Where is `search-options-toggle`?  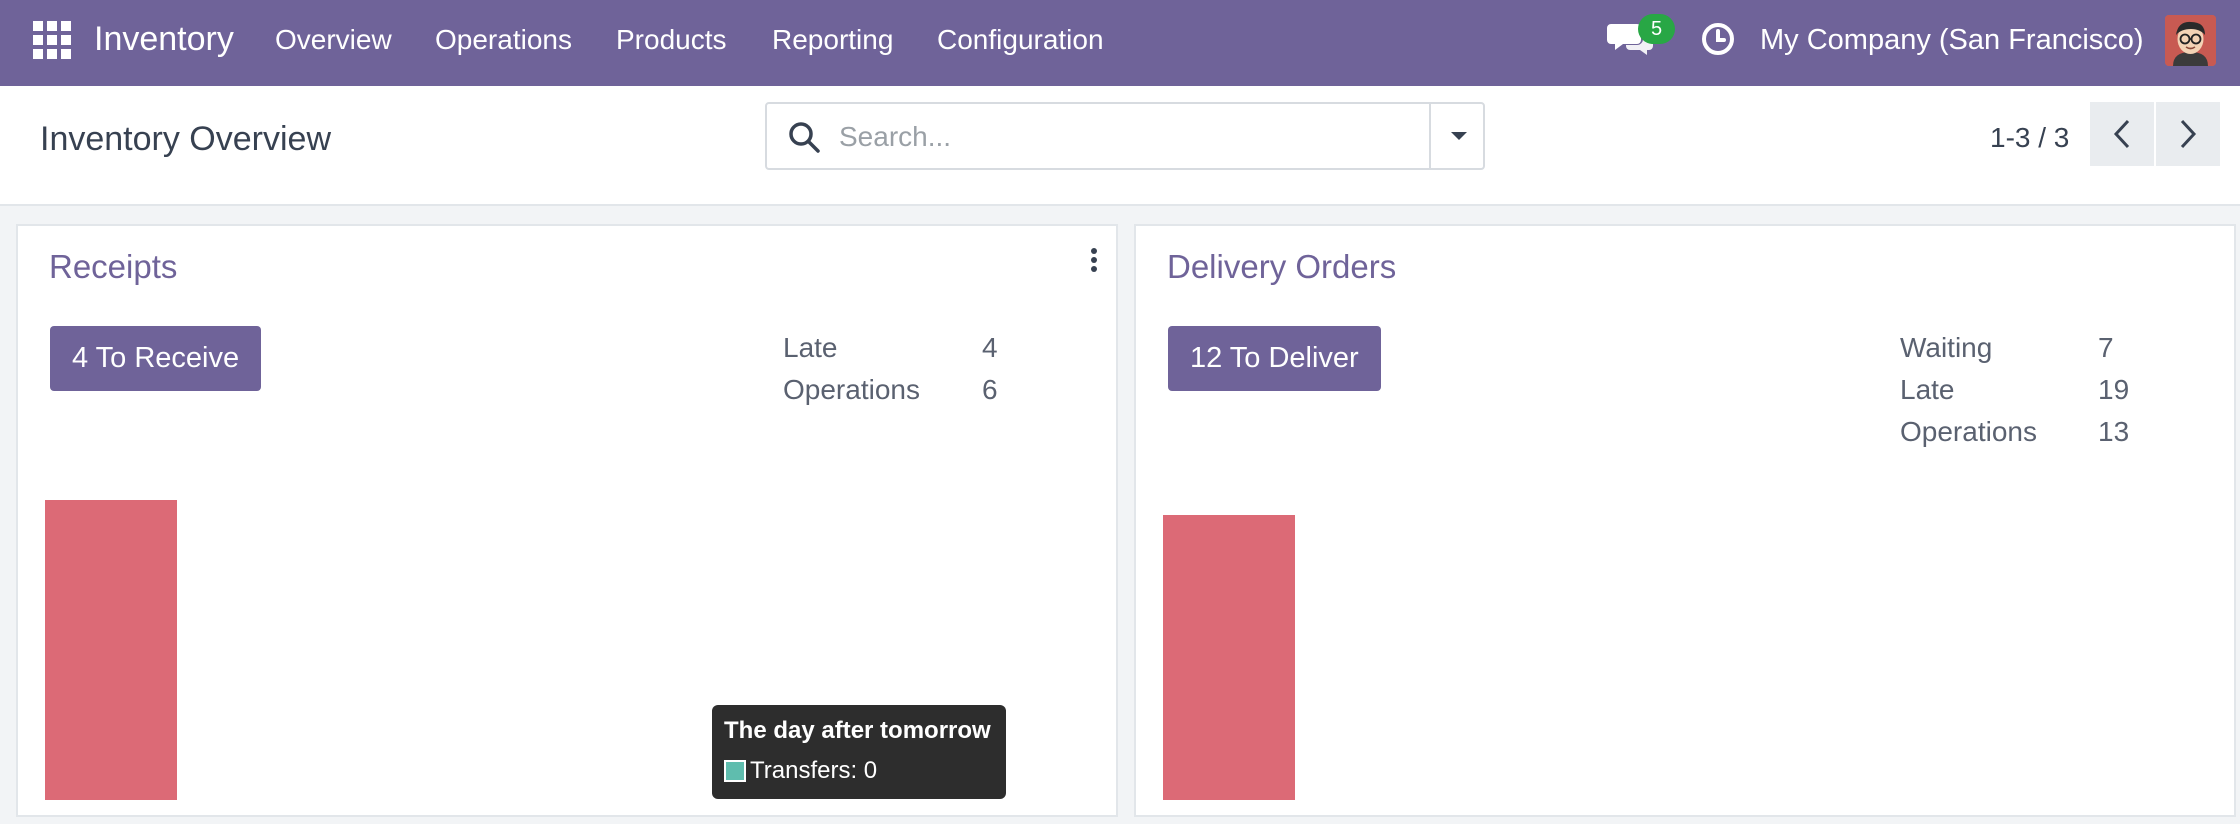 search-options-toggle is located at coordinates (1458, 136).